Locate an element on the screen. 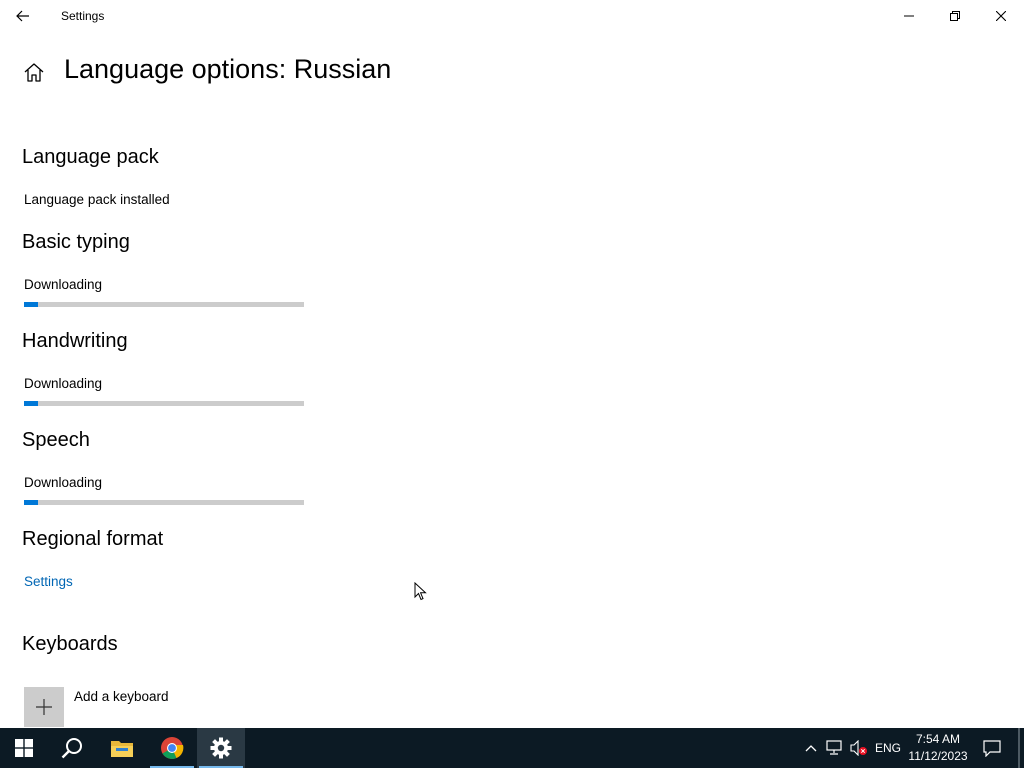  add-keyboard-button is located at coordinates (44, 707).